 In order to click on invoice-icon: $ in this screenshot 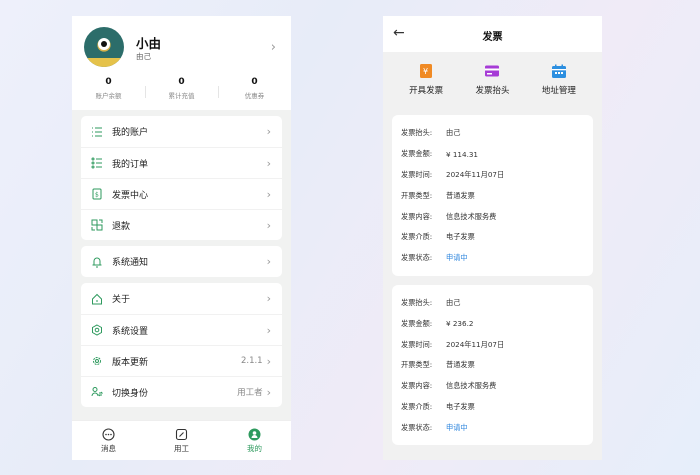, I will do `click(96, 194)`.